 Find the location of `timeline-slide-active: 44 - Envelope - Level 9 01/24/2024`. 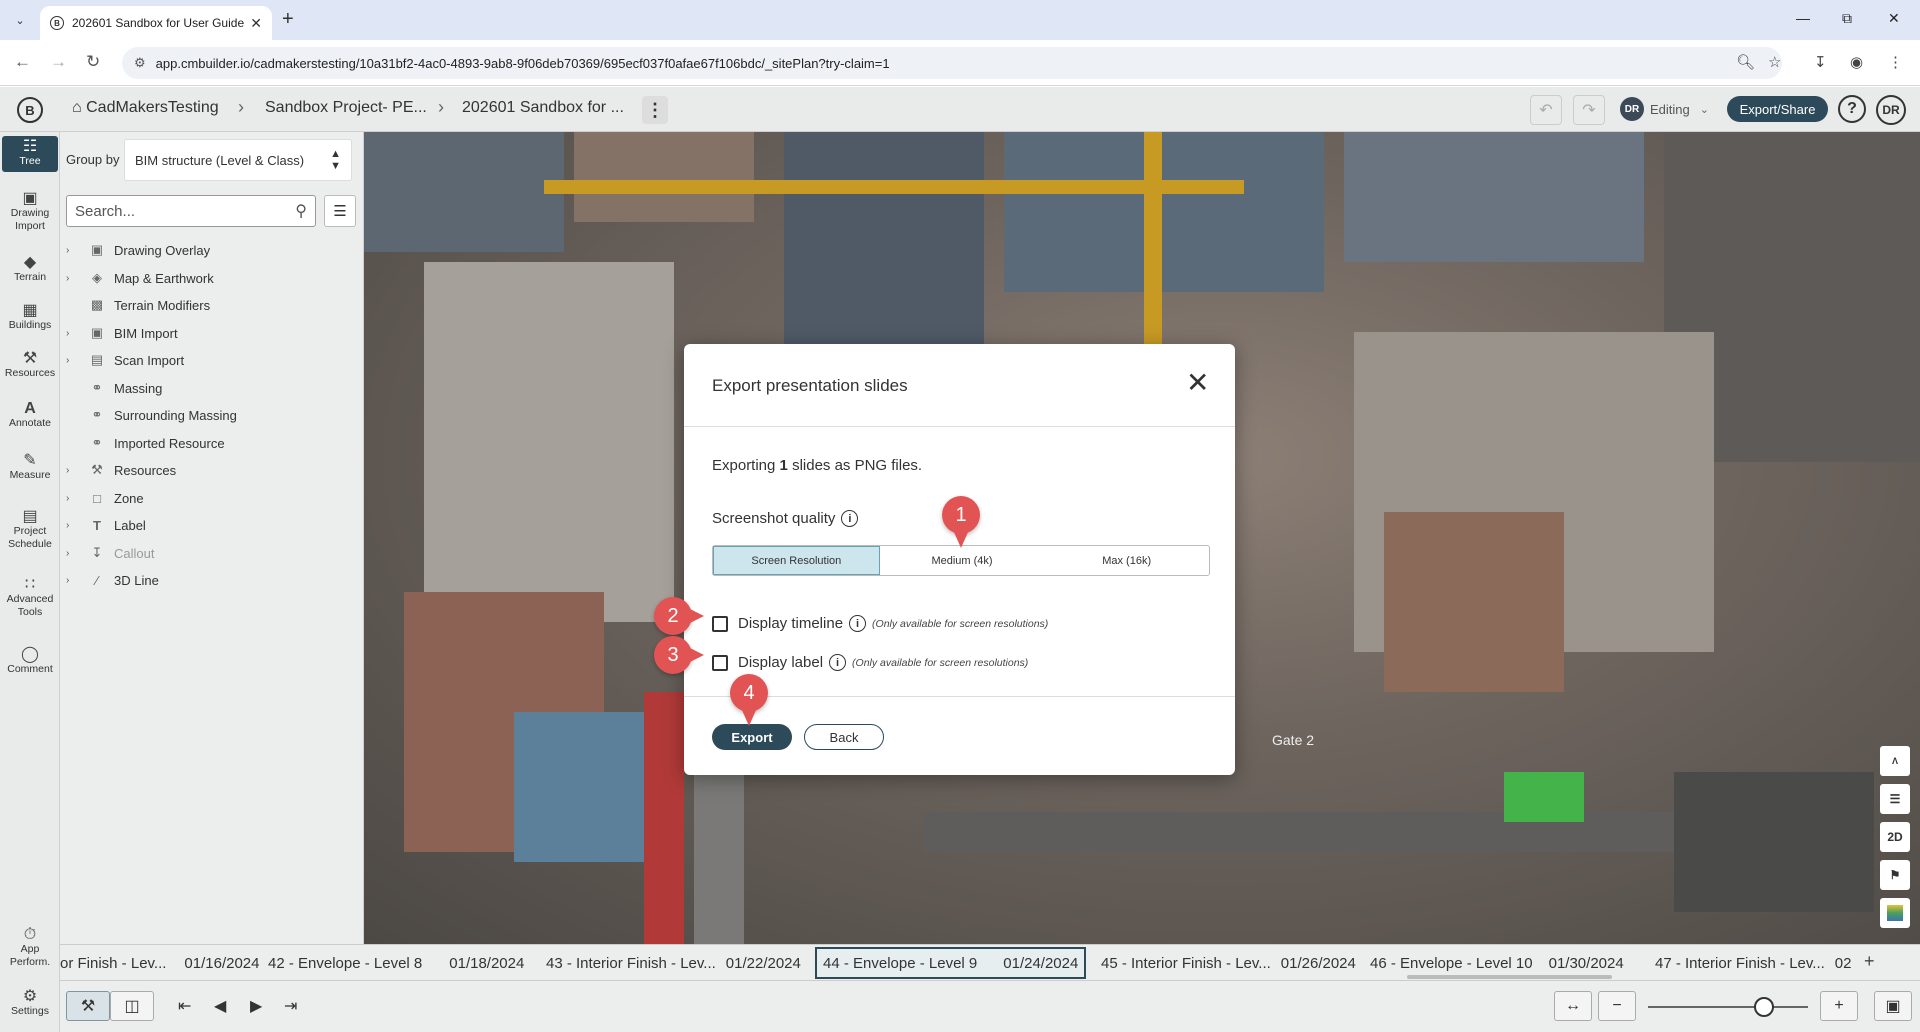

timeline-slide-active: 44 - Envelope - Level 9 01/24/2024 is located at coordinates (951, 963).